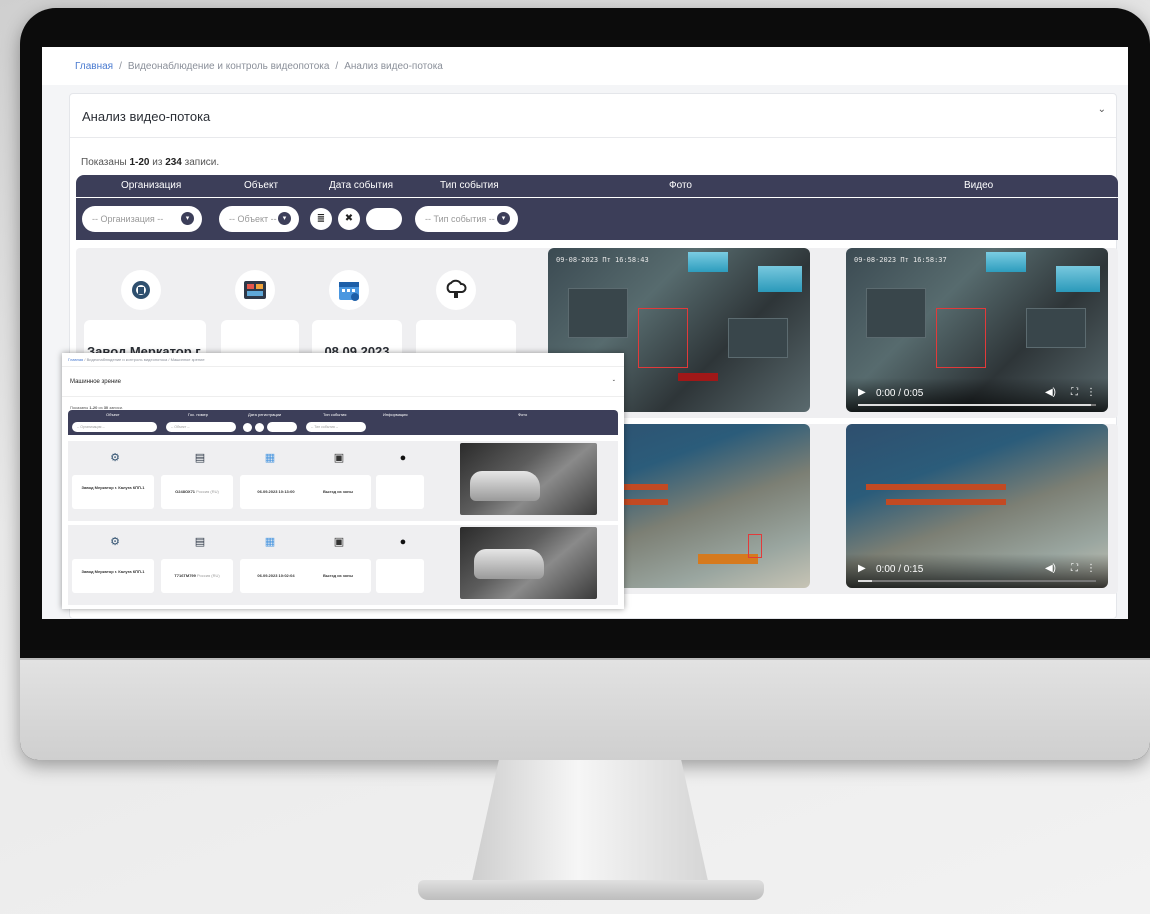  Describe the element at coordinates (200, 162) in the screenshot. I see `summary-suffix: записи.` at that location.